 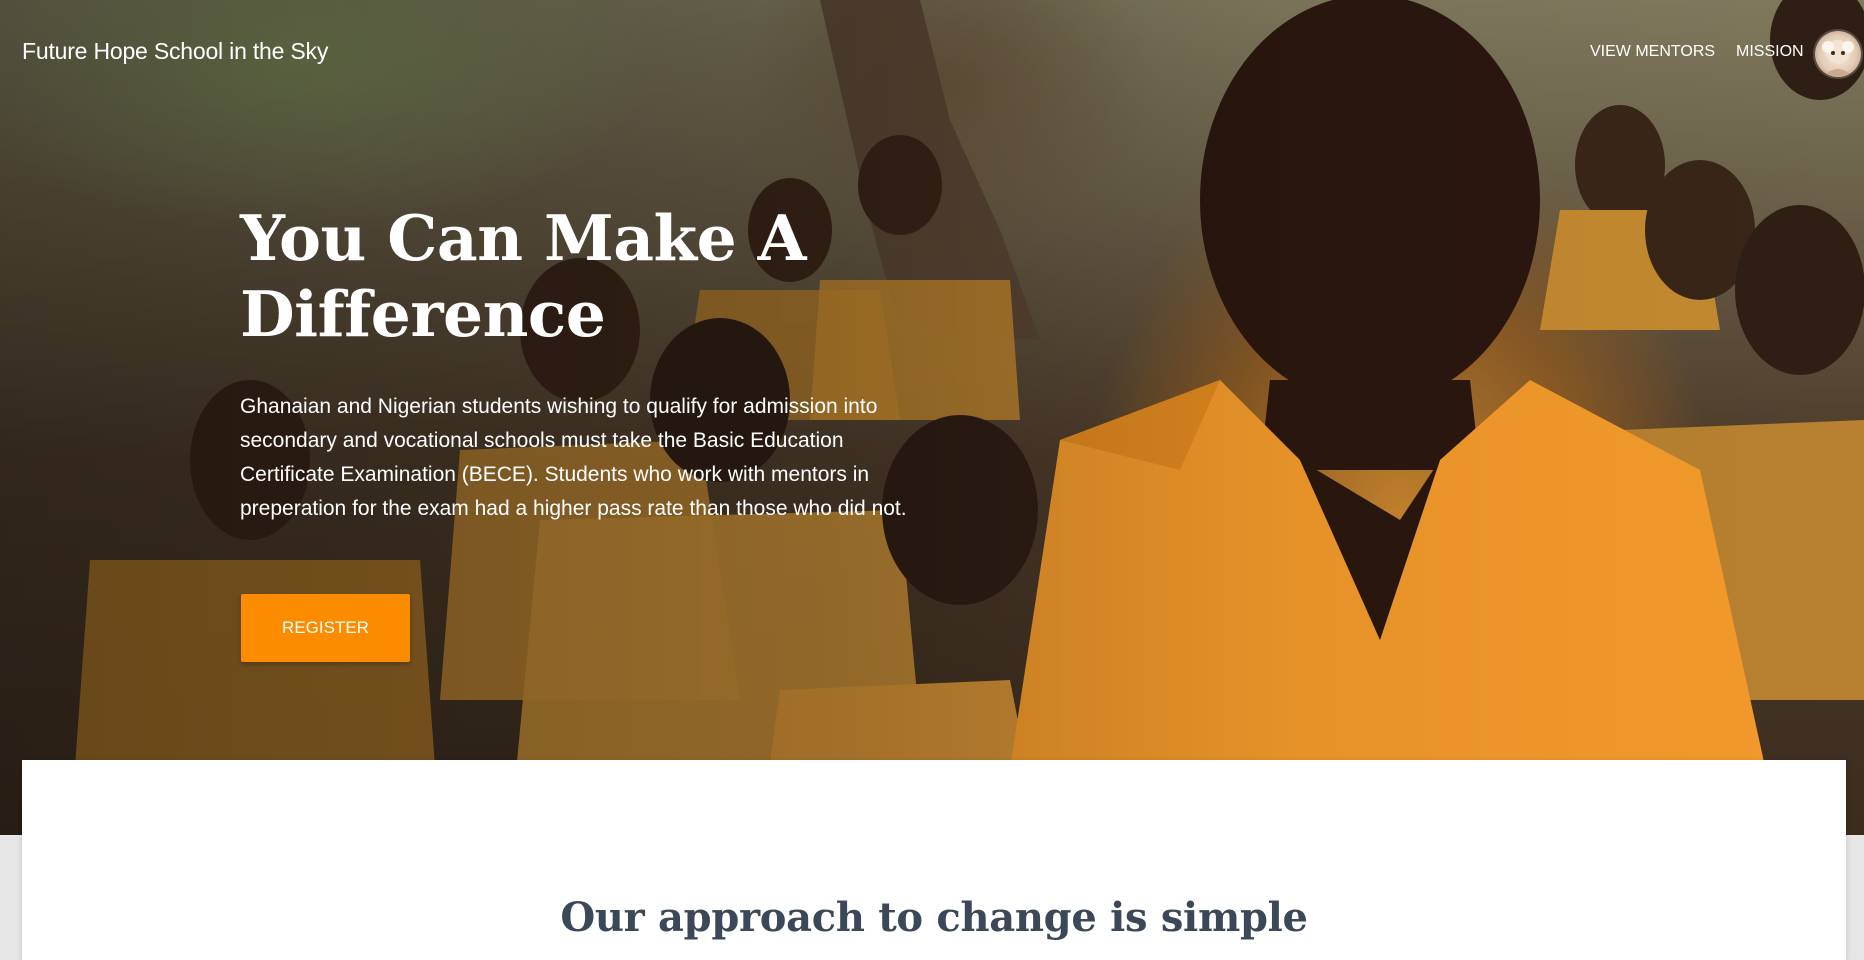 I want to click on section-title: Our approach to change is simple, so click(x=934, y=917).